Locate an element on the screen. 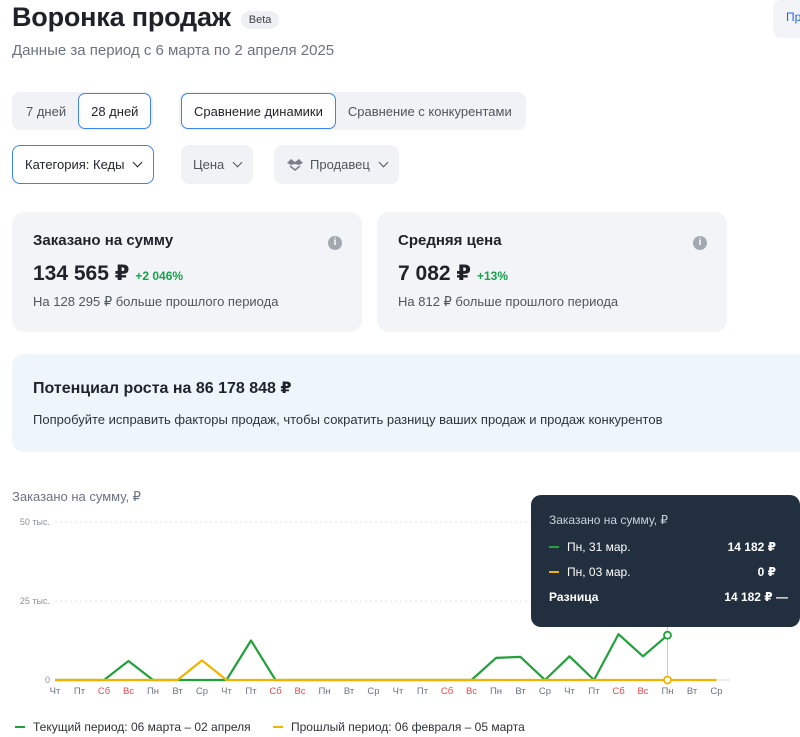 The image size is (800, 737). tooltip-row-current: Пн, 31 мар. 14 182 ₽ is located at coordinates (662, 547).